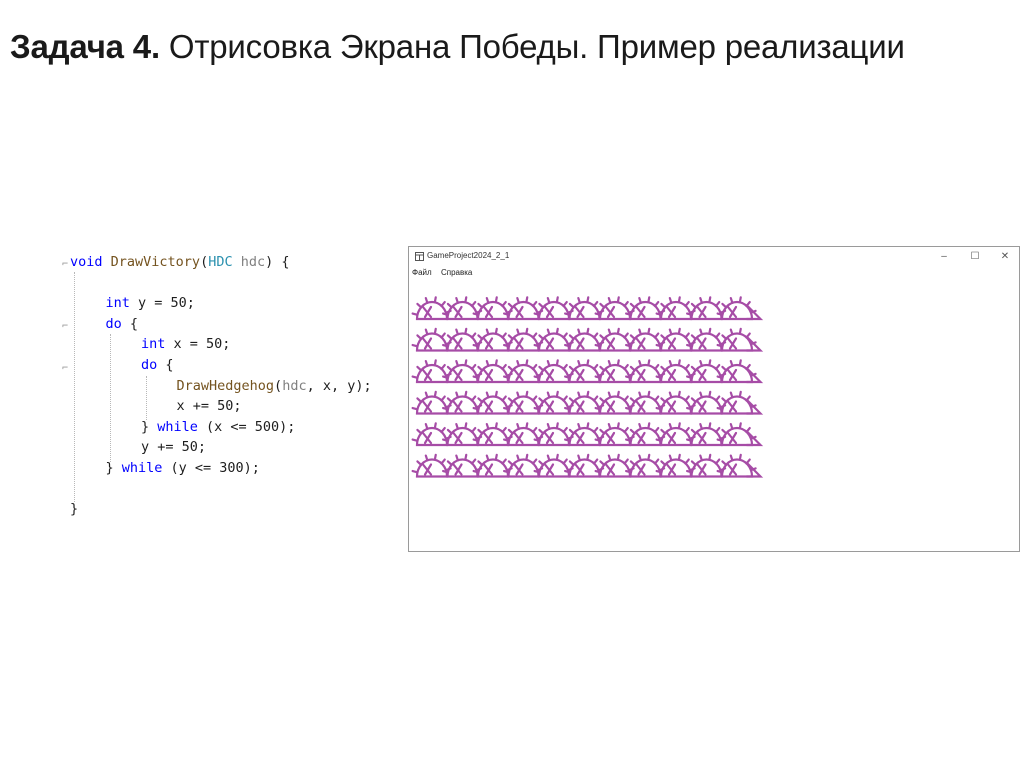 Image resolution: width=1024 pixels, height=767 pixels. I want to click on code-line: } while (x <= 500);, so click(218, 427).